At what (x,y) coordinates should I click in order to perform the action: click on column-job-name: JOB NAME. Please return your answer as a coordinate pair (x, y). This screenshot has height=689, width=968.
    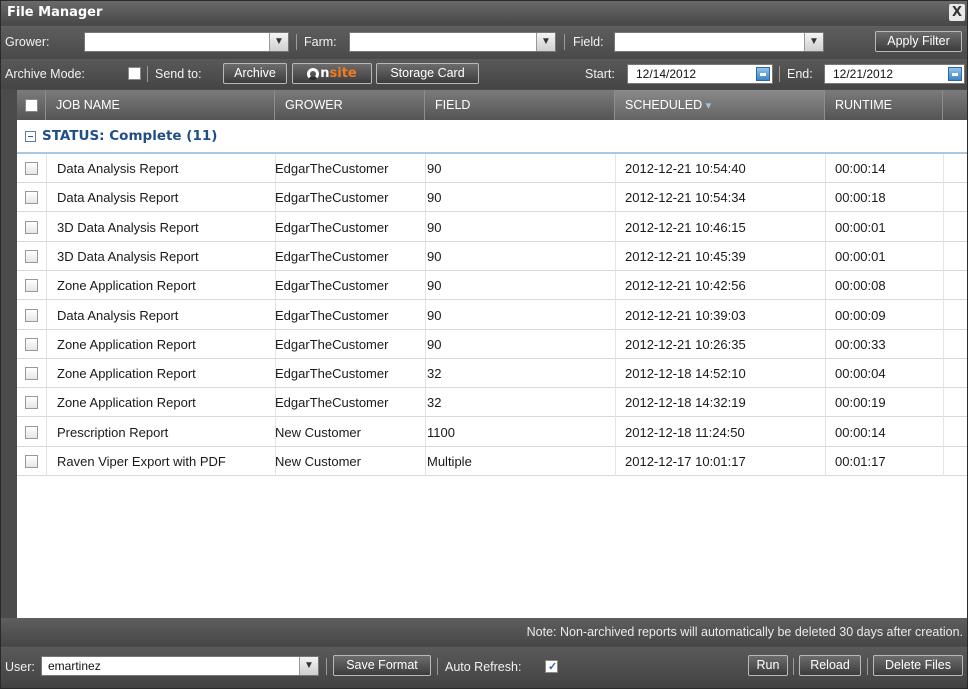
    Looking at the image, I should click on (160, 105).